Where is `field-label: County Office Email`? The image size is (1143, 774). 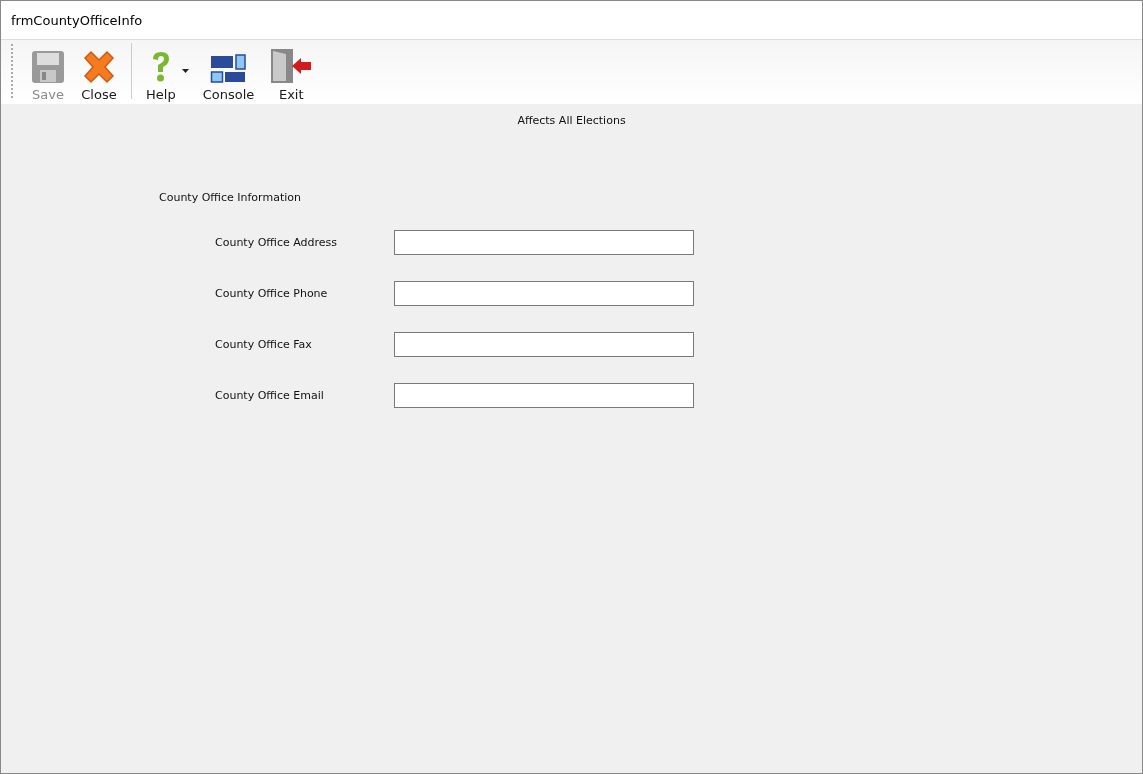 field-label: County Office Email is located at coordinates (270, 395).